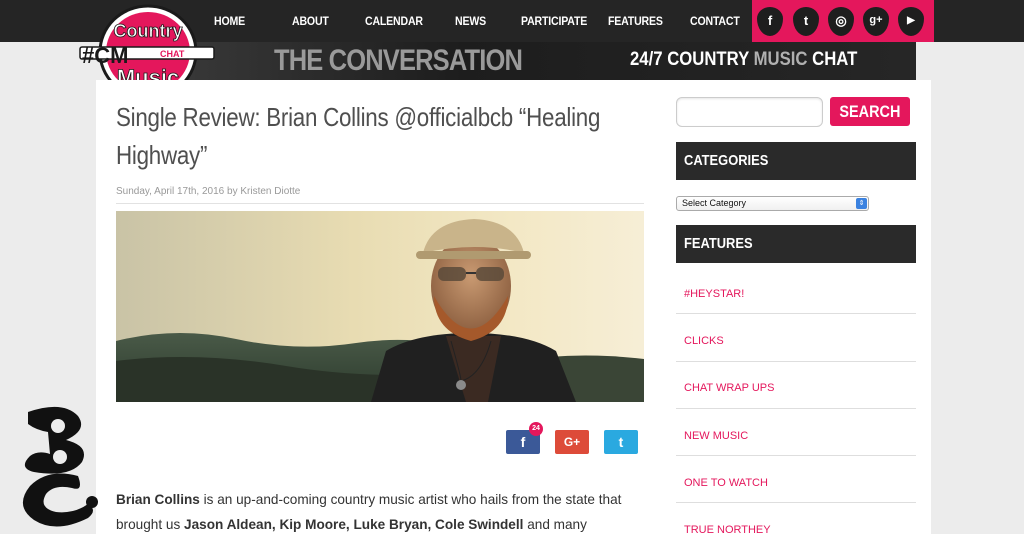 The width and height of the screenshot is (1024, 534). Describe the element at coordinates (726, 160) in the screenshot. I see `categories-heading-label: CATEGORIES` at that location.